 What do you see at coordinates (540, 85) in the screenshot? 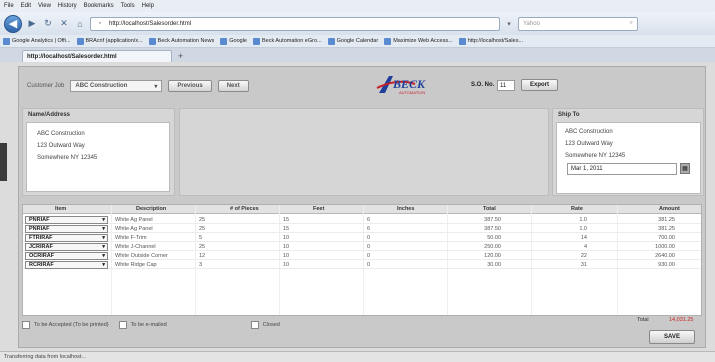
I see `export-button: Export` at bounding box center [540, 85].